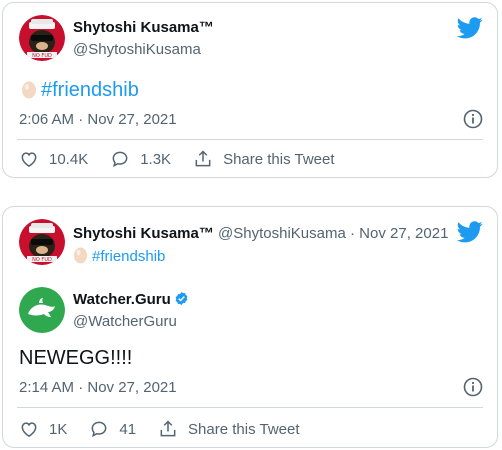 Image resolution: width=502 pixels, height=450 pixels. Describe the element at coordinates (125, 321) in the screenshot. I see `quoted-author-handle: @WatcherGuru` at that location.